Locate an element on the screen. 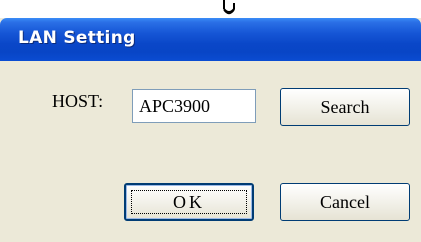  mouse-cursor-icon is located at coordinates (229, 9).